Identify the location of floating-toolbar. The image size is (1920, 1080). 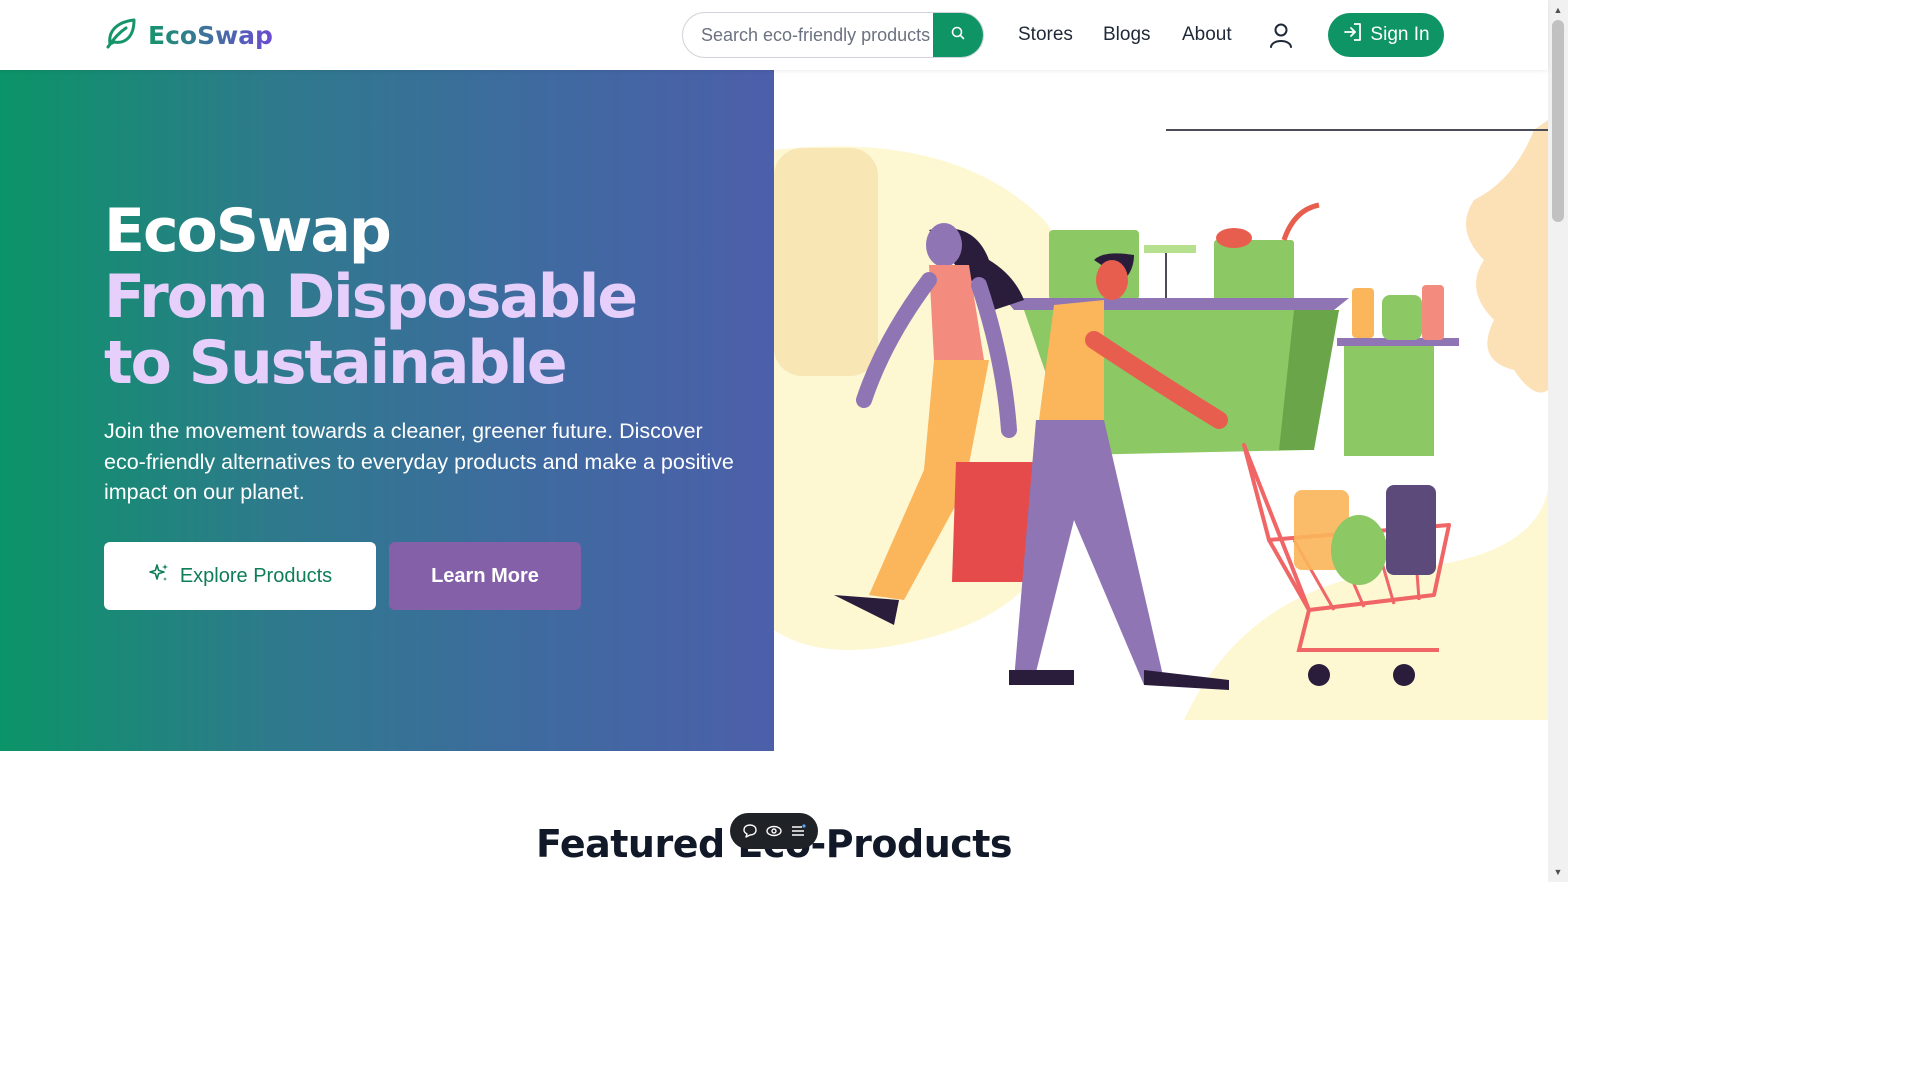
(774, 831).